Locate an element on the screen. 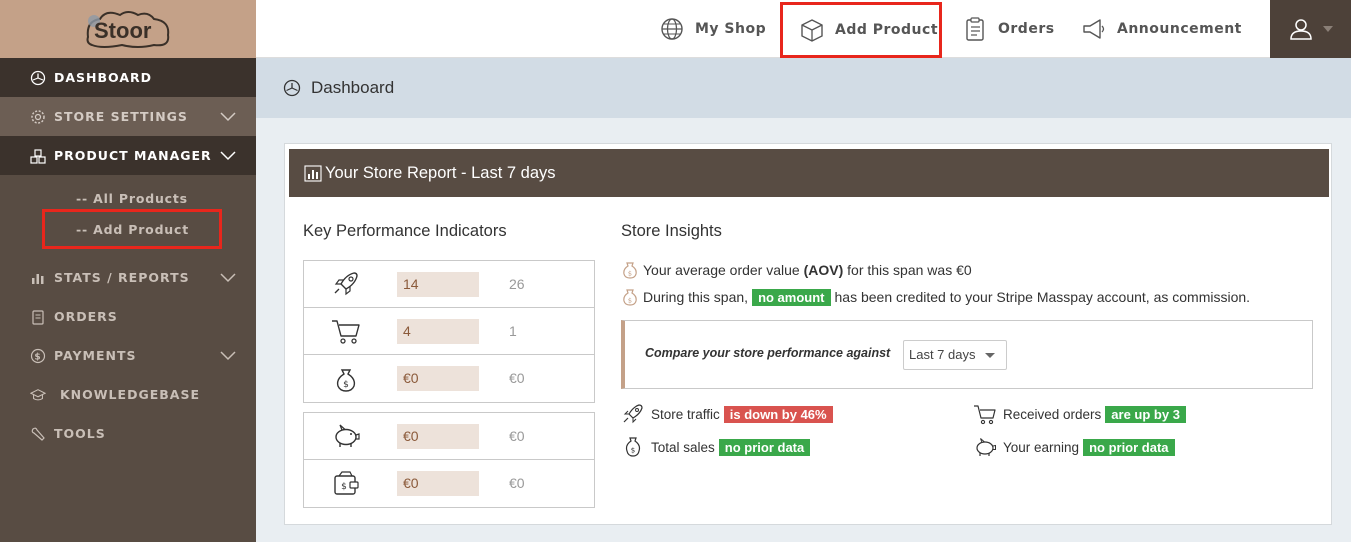  kpi-table-secondary: €0 €0 $ €0 €0 is located at coordinates (449, 460).